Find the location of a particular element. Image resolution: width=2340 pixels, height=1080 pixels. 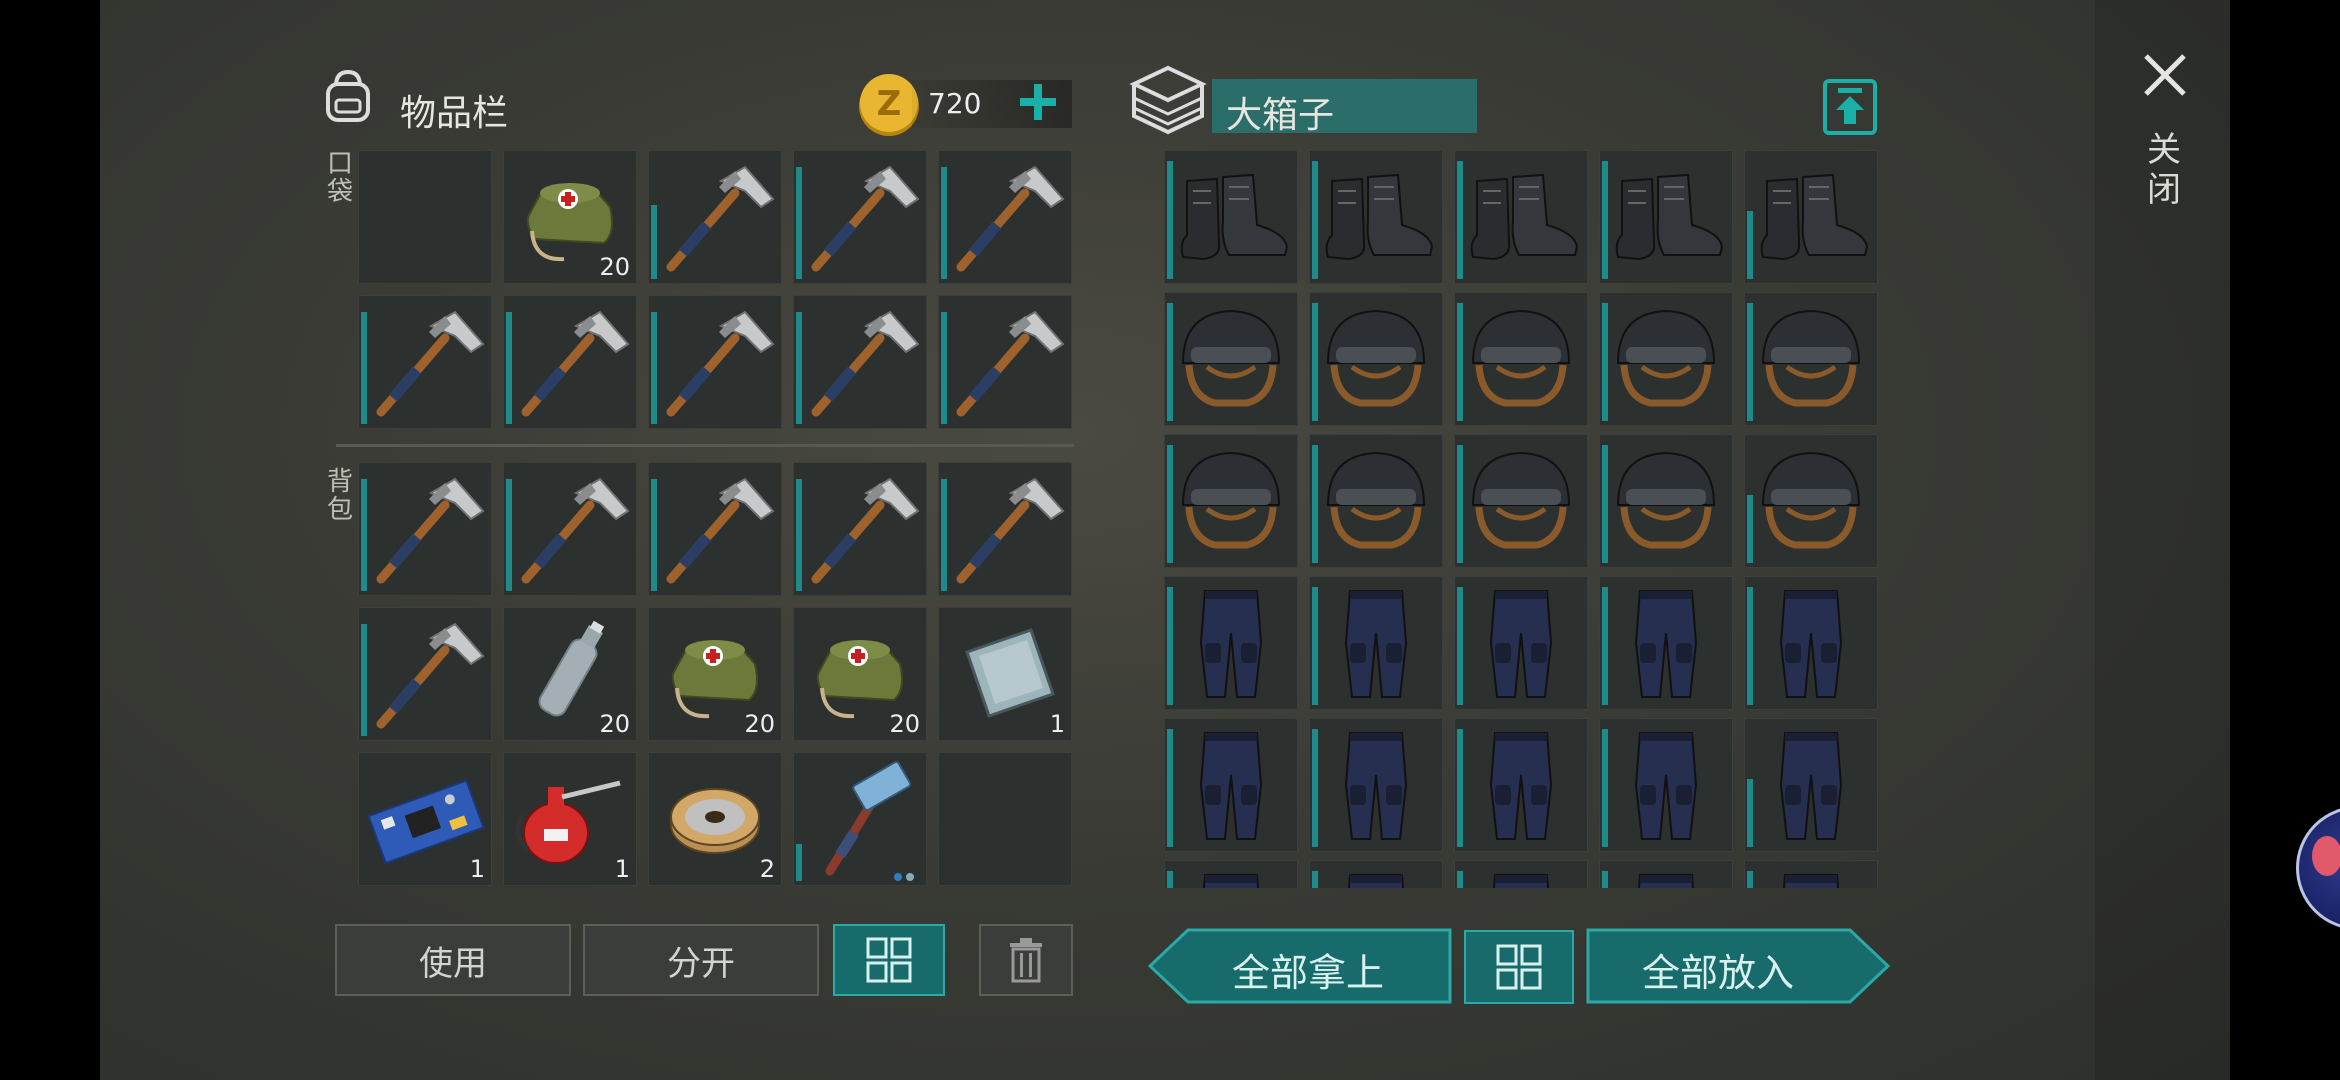

sort-inventory-button is located at coordinates (889, 960).